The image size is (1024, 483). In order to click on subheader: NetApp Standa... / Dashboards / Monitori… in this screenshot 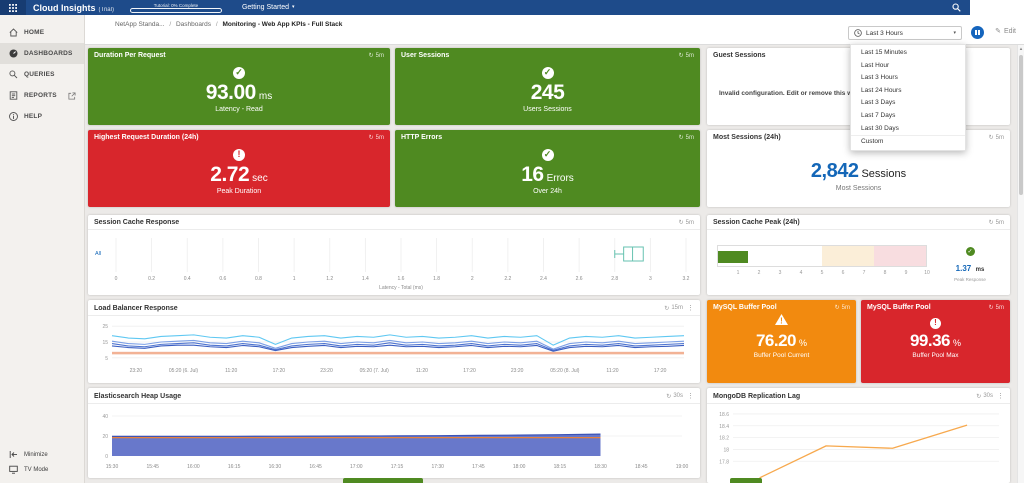, I will do `click(554, 30)`.